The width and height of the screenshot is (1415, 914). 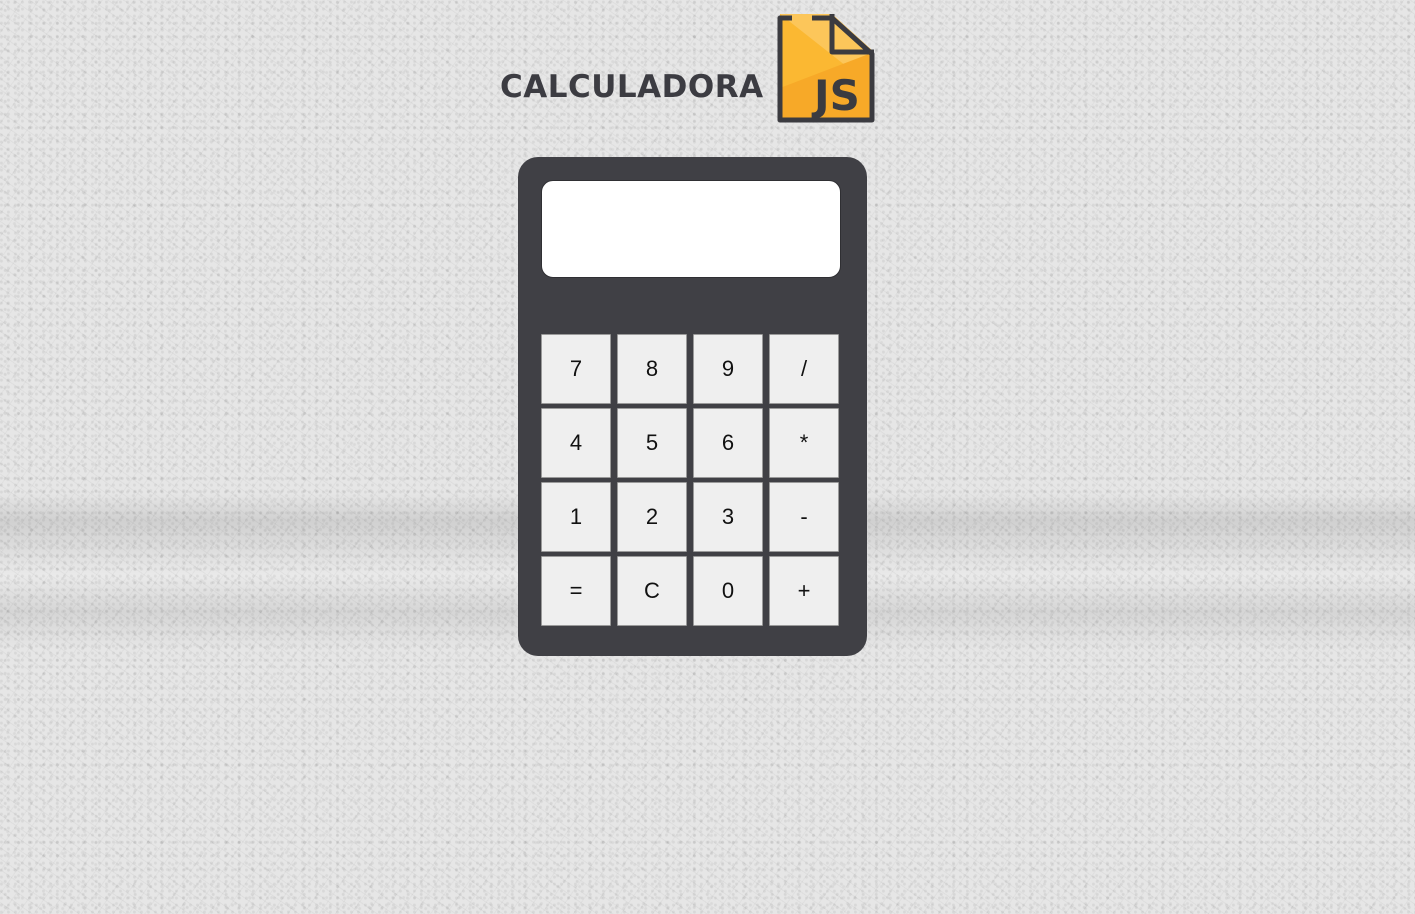 What do you see at coordinates (652, 591) in the screenshot?
I see `key-clear: C` at bounding box center [652, 591].